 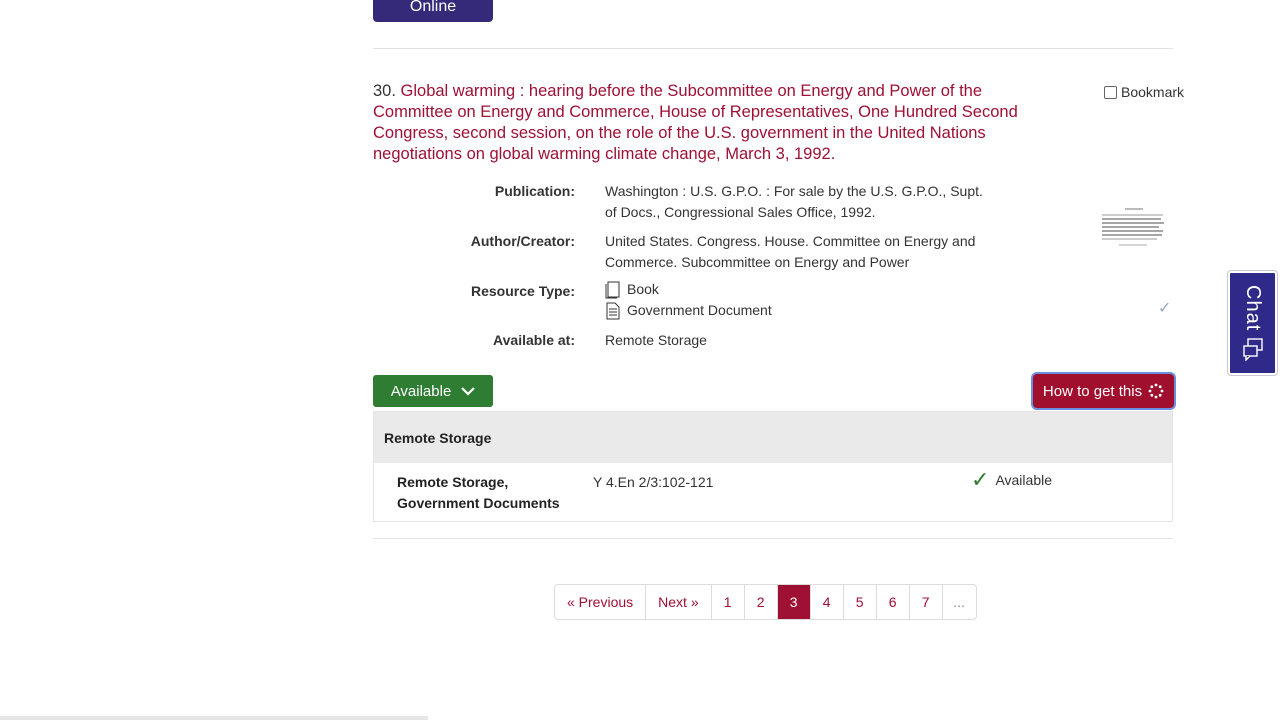 I want to click on pagination-page-4: 4, so click(x=826, y=602).